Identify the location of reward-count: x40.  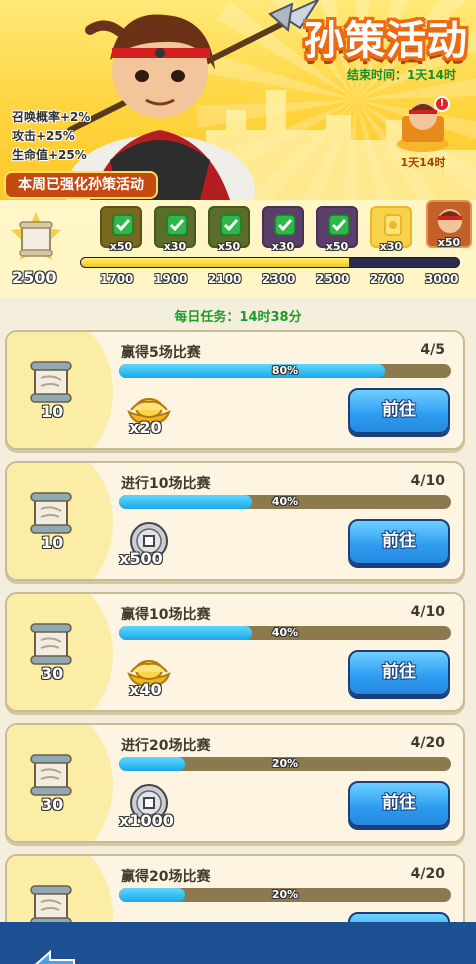
(145, 689).